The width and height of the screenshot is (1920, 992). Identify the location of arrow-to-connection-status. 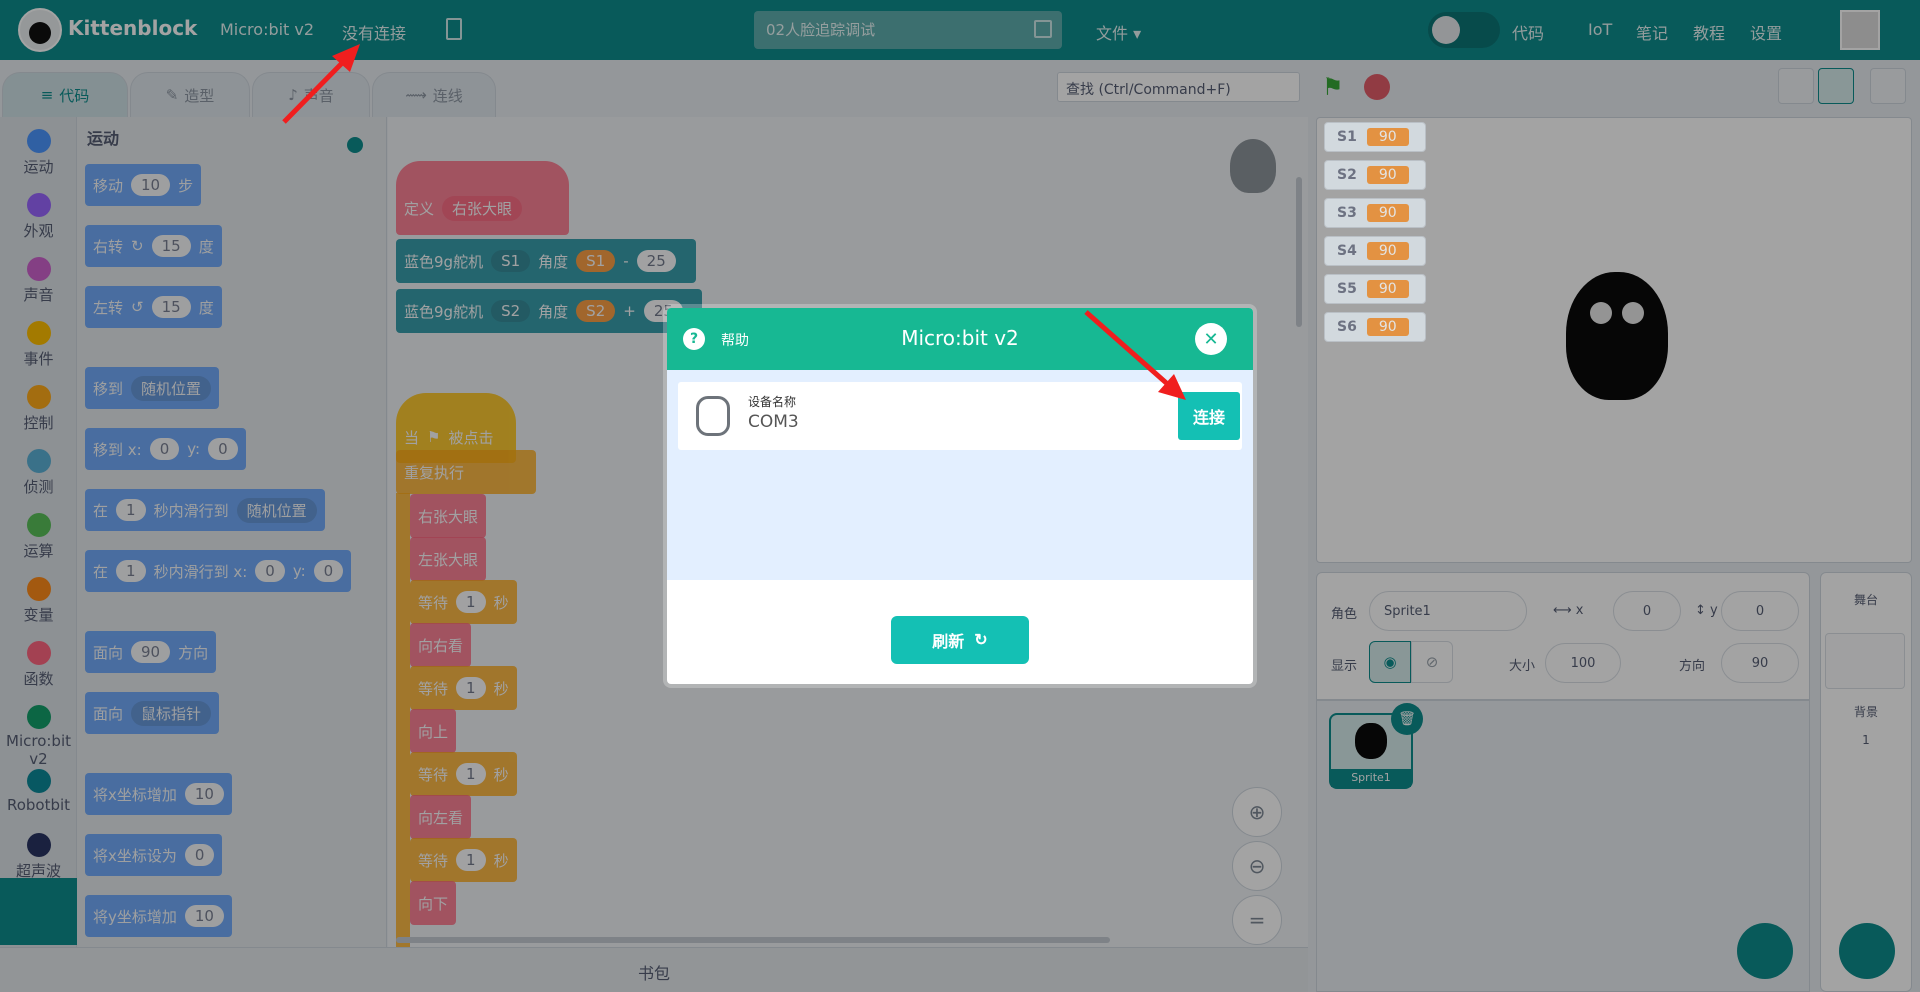
(317, 88).